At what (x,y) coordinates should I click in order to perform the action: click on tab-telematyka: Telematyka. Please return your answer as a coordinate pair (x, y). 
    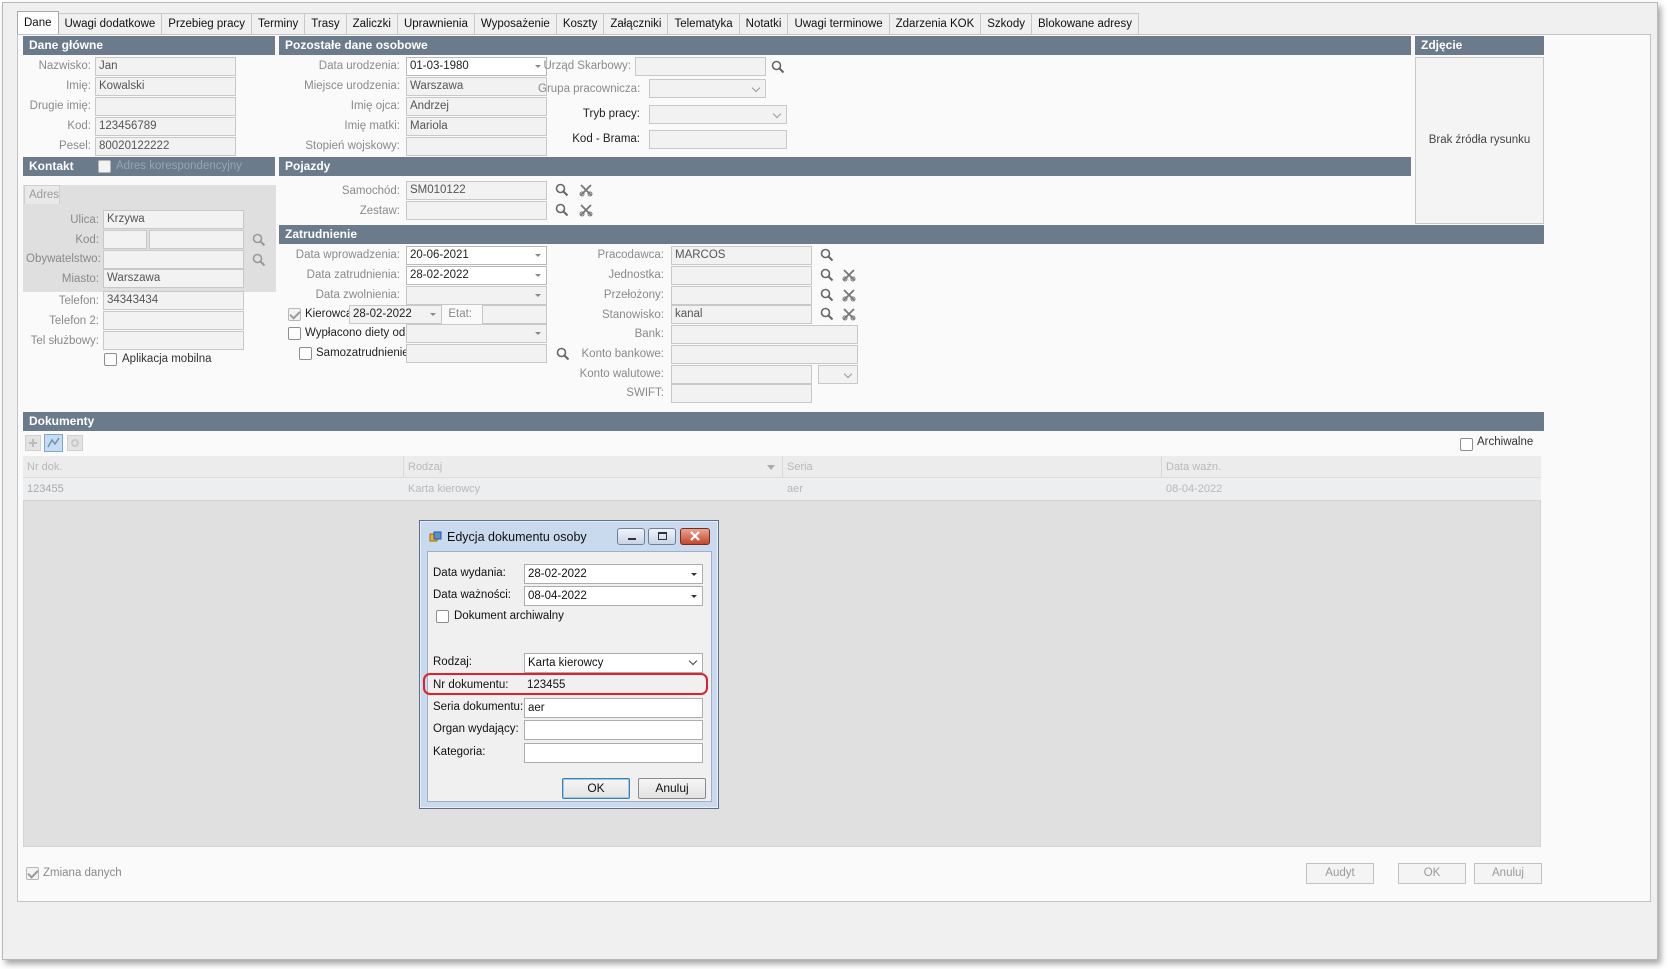
    Looking at the image, I should click on (703, 23).